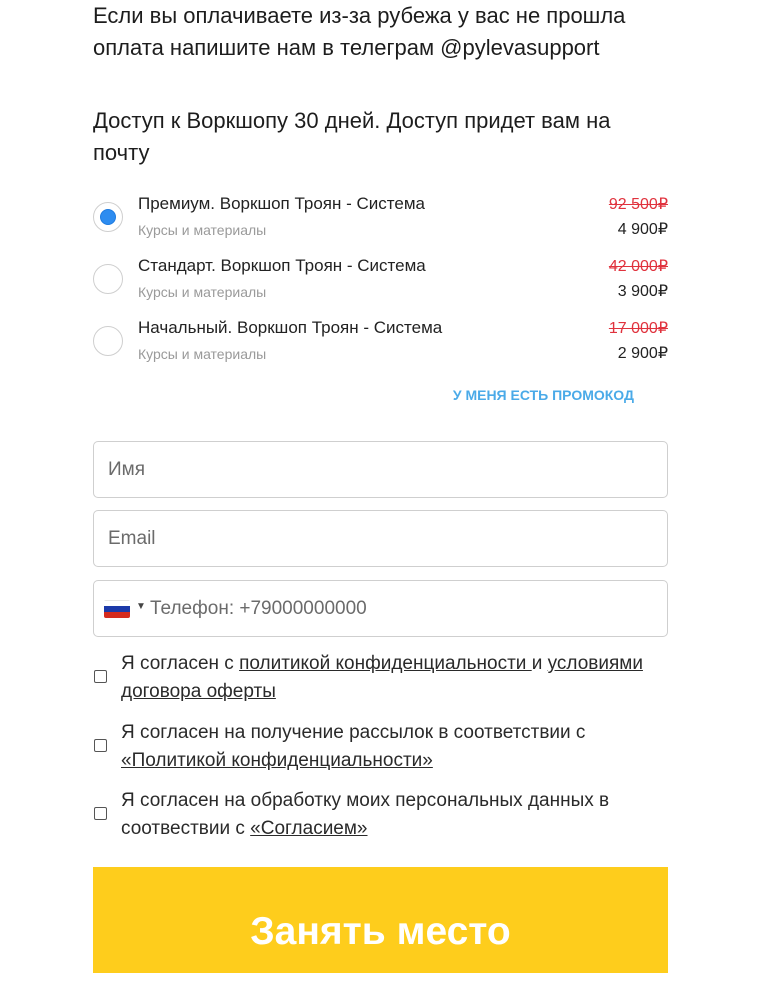  I want to click on plan-price: 3 900₽, so click(642, 291).